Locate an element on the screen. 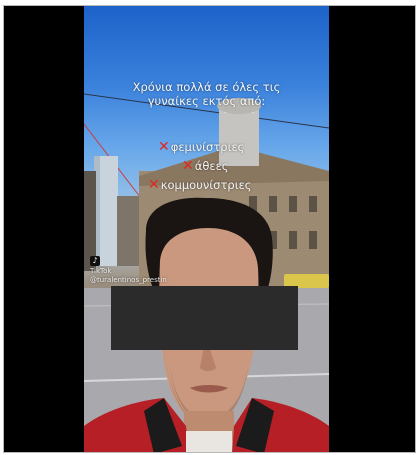 The image size is (419, 455). excluded-item: ✕άθεες is located at coordinates (205, 166).